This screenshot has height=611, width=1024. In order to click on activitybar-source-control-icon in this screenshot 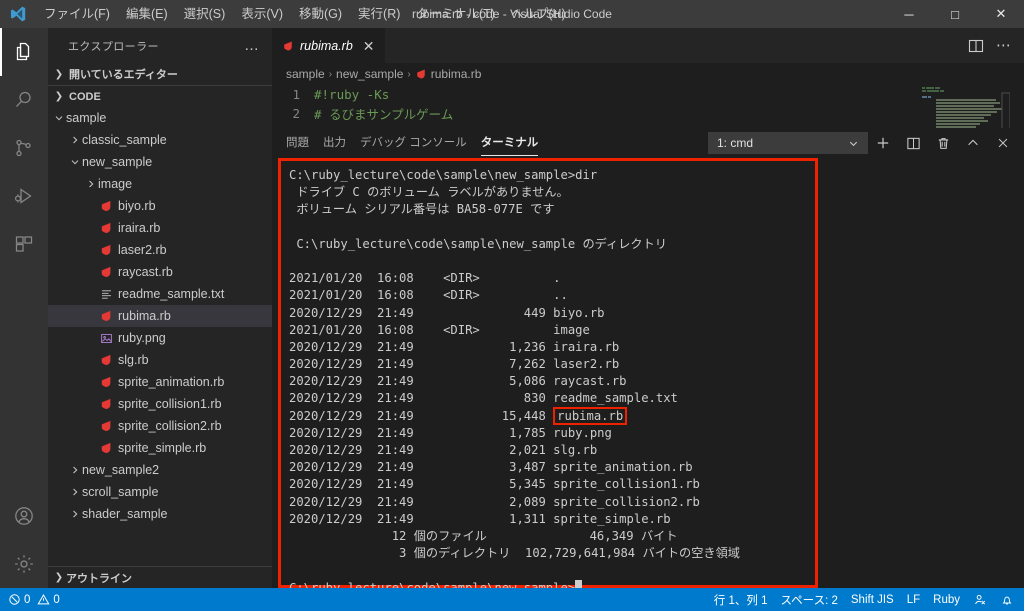, I will do `click(24, 148)`.